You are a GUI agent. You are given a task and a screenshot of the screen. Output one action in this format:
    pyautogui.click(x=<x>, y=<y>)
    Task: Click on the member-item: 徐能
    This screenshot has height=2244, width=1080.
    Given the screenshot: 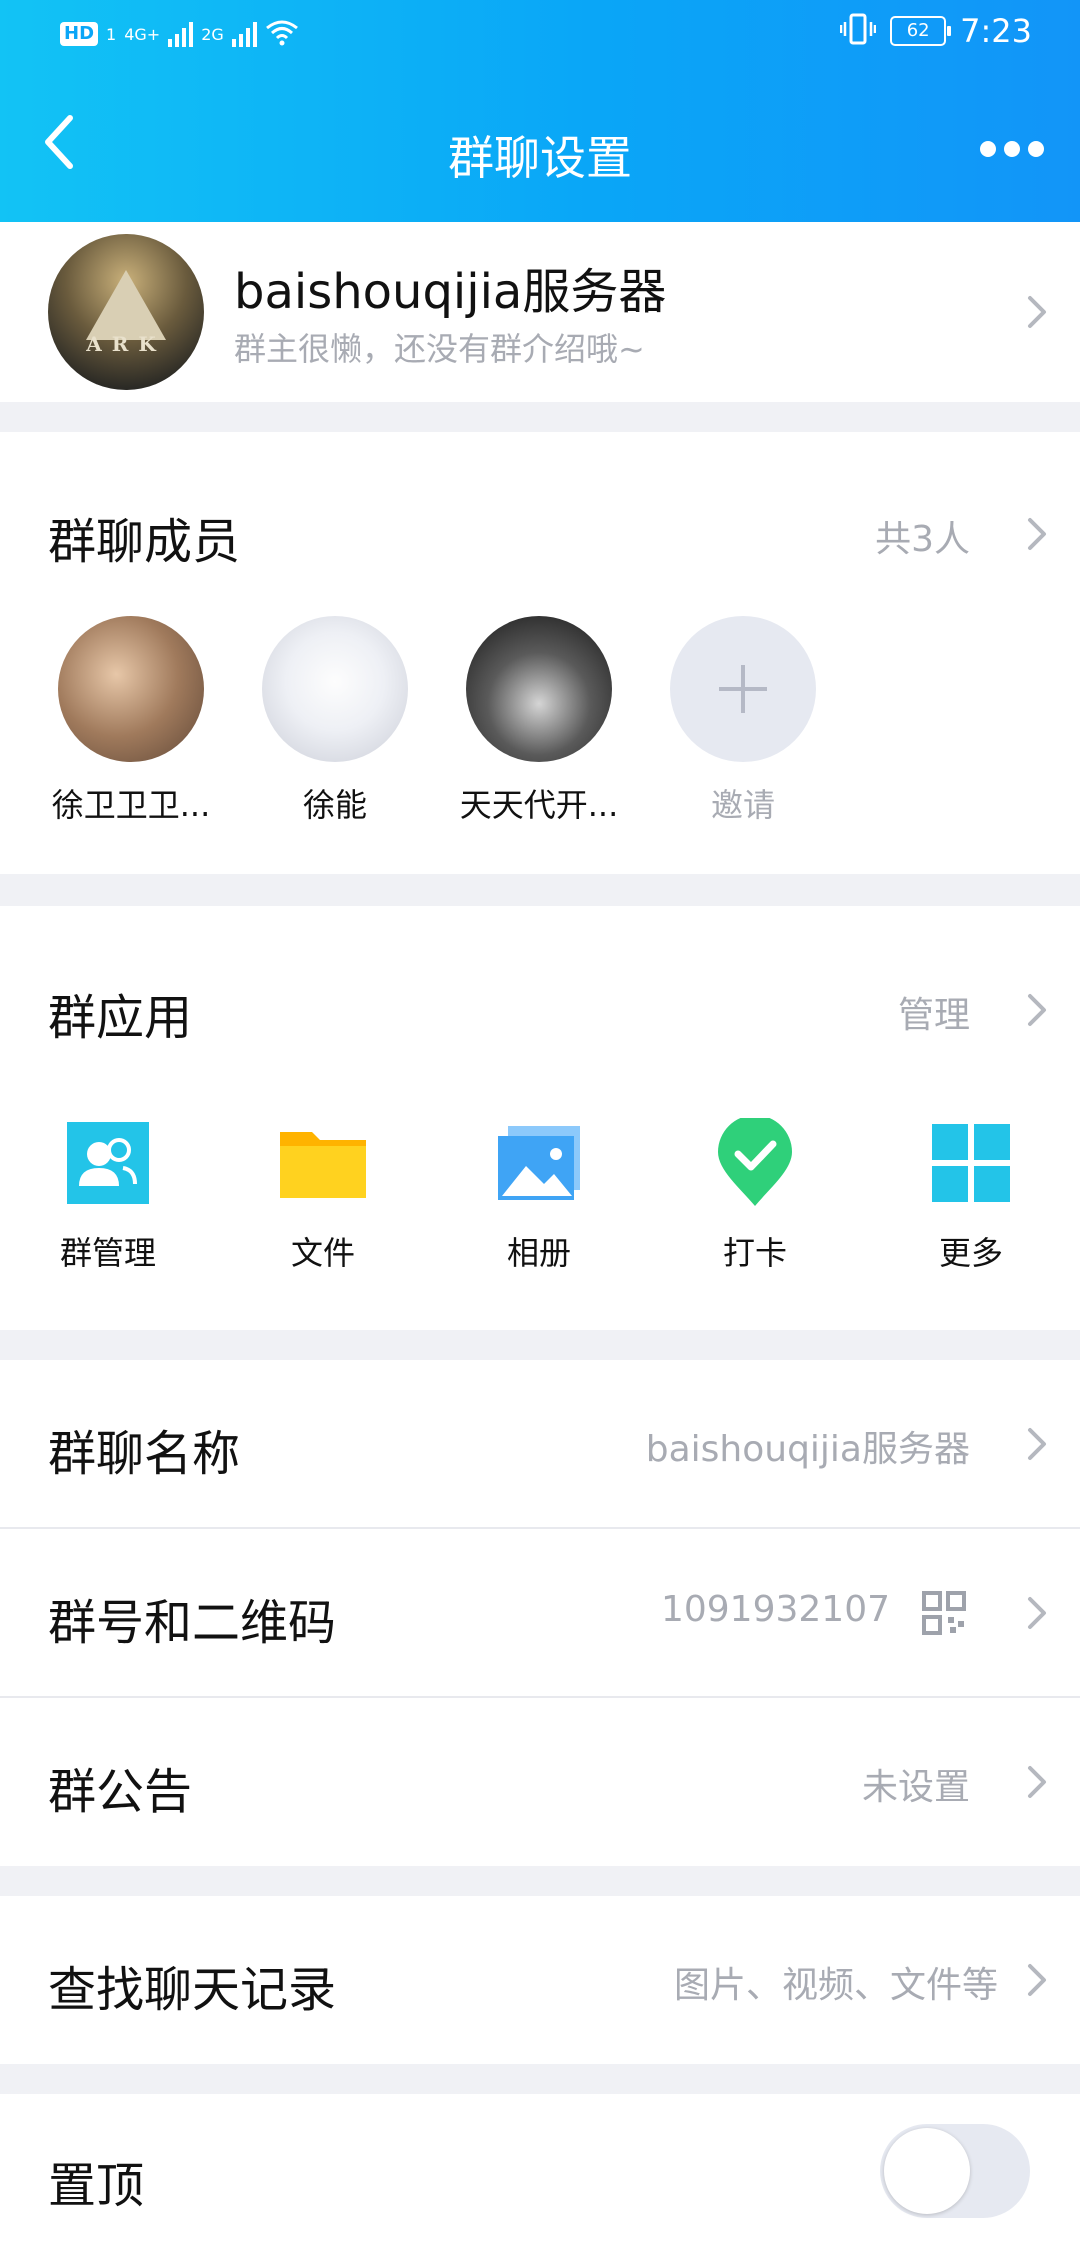 What is the action you would take?
    pyautogui.click(x=335, y=721)
    